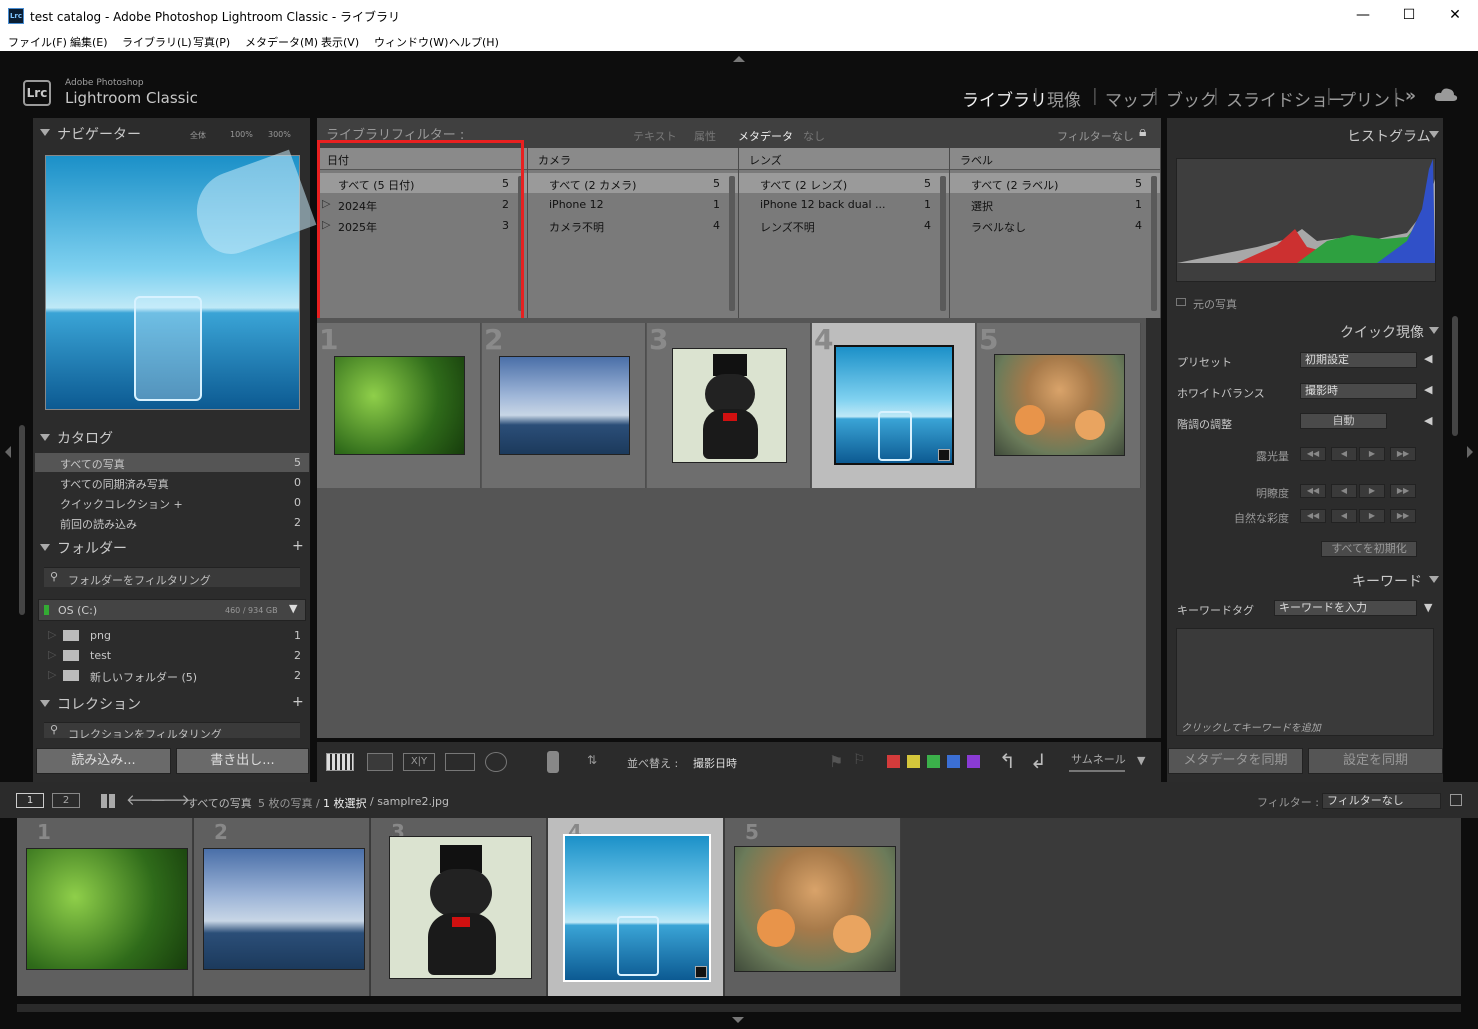 Image resolution: width=1478 pixels, height=1029 pixels. Describe the element at coordinates (893, 761) in the screenshot. I see `color-label-red` at that location.